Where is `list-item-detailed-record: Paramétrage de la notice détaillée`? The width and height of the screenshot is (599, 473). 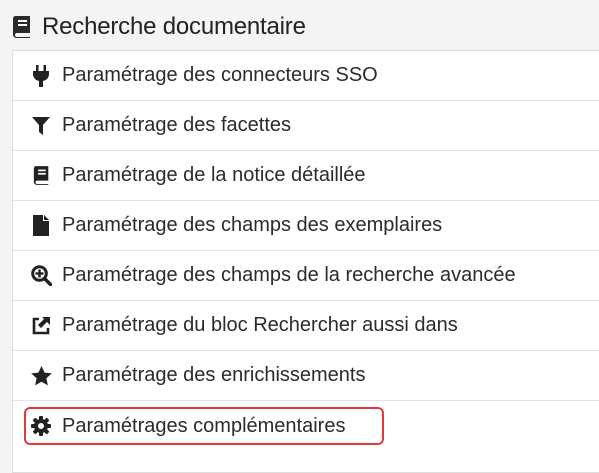
list-item-detailed-record: Paramétrage de la notice détaillée is located at coordinates (306, 176).